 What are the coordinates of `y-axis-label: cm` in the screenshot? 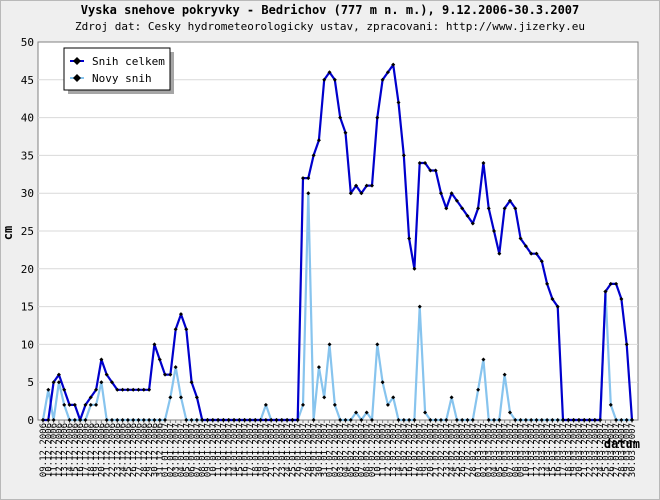 It's located at (8, 233).